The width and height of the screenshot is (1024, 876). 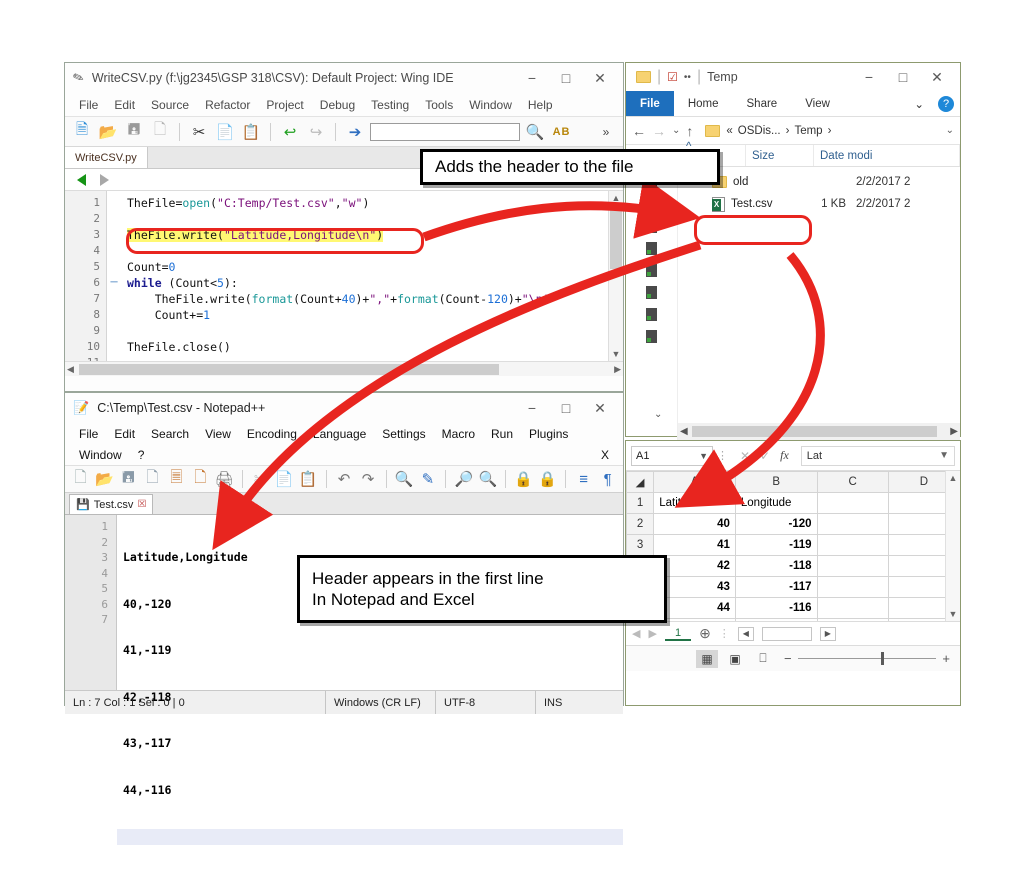 I want to click on menu-settings: Settings, so click(x=403, y=434).